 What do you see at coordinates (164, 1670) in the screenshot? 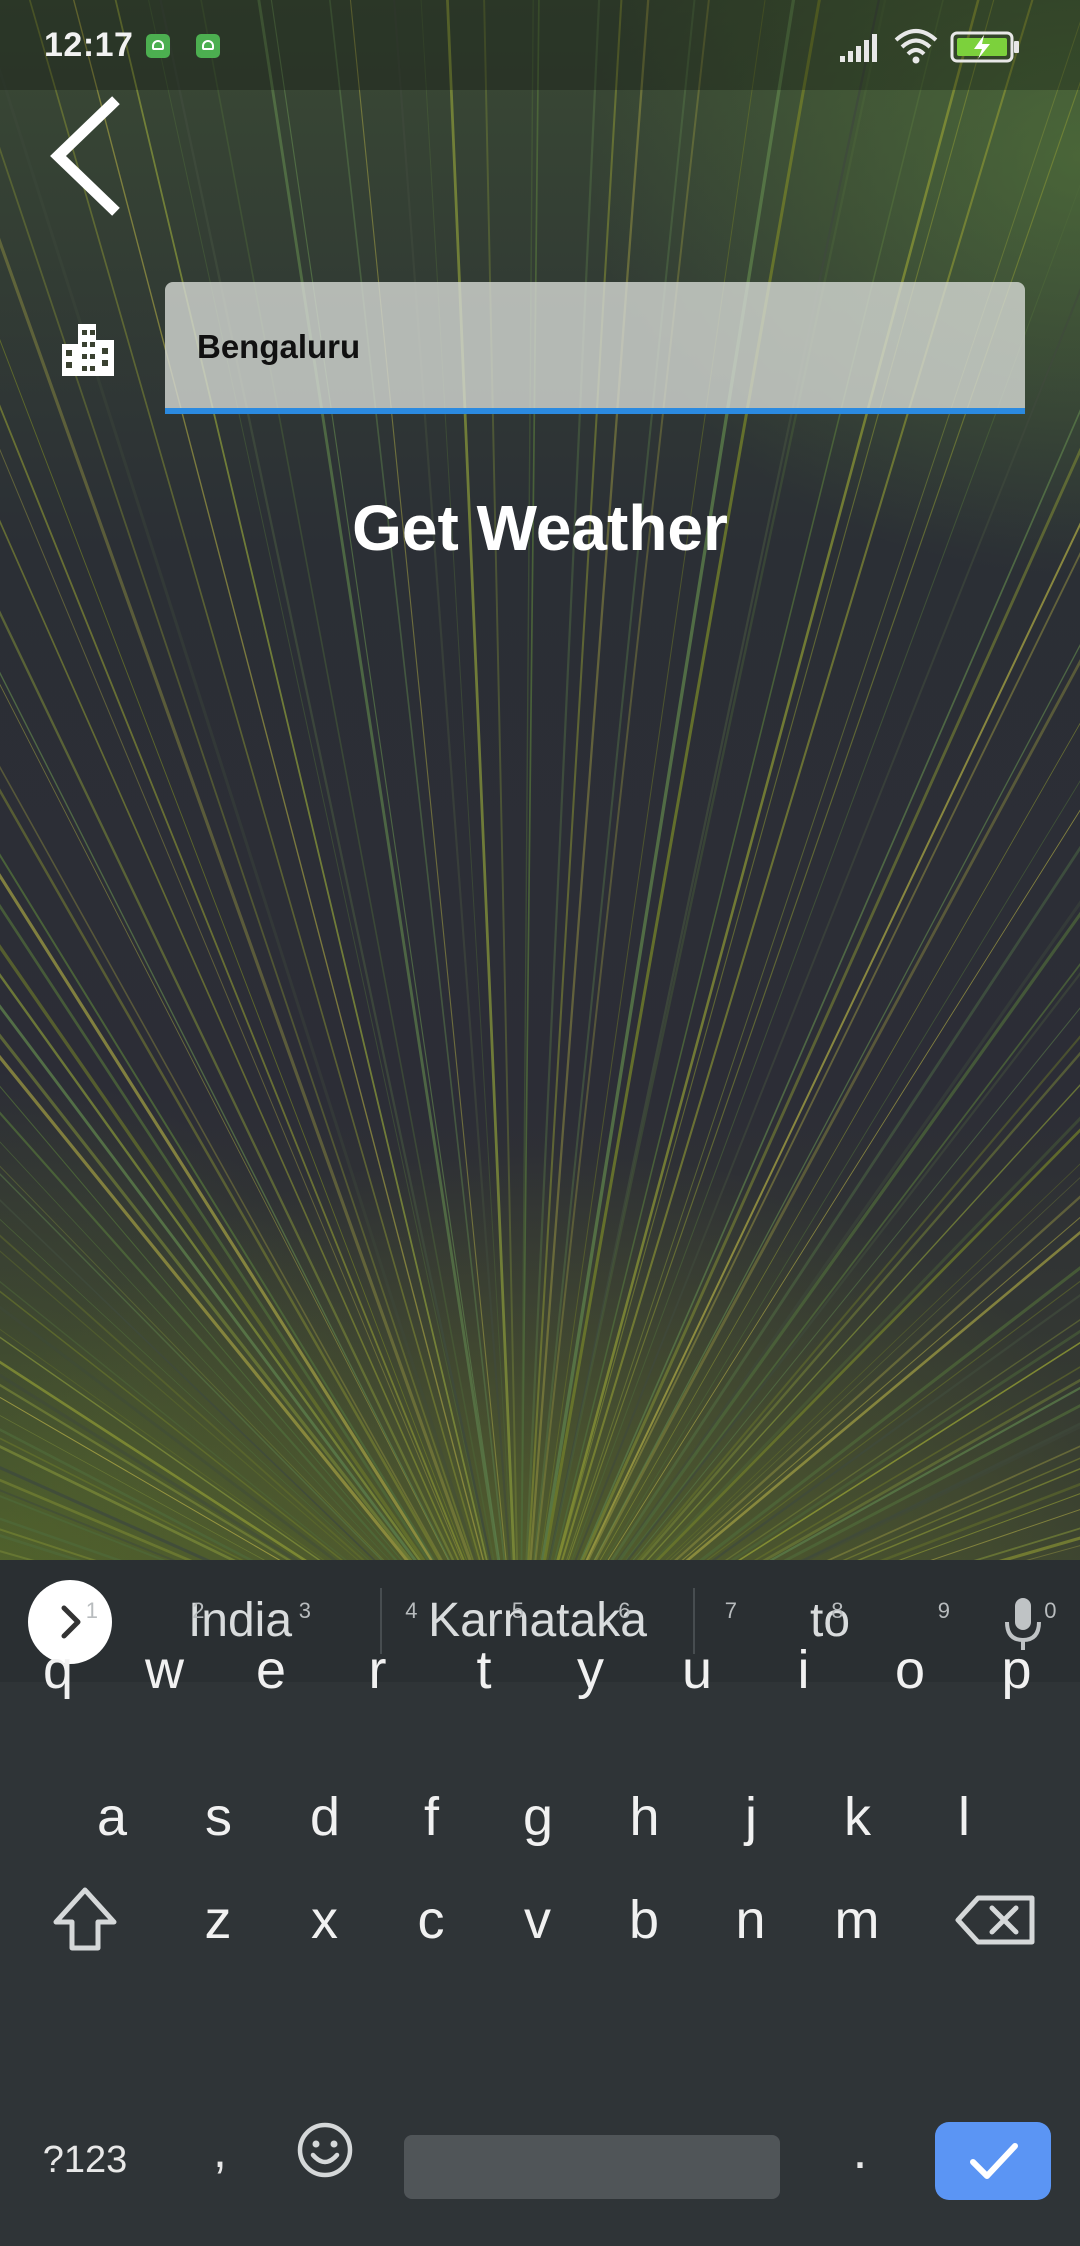
I see `key-label: w` at bounding box center [164, 1670].